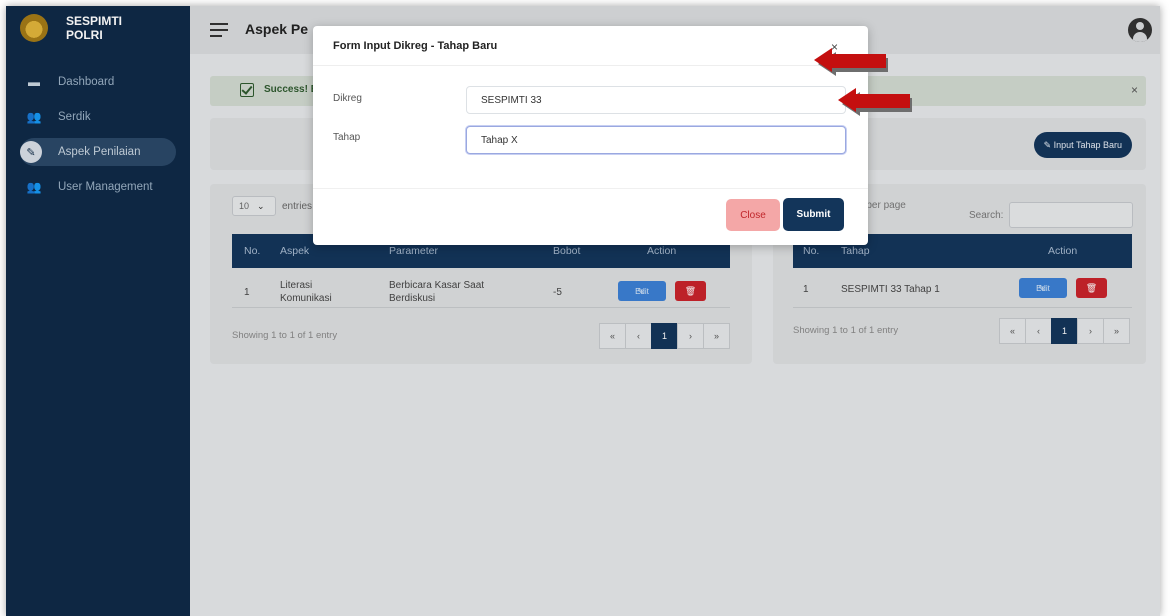  What do you see at coordinates (347, 137) in the screenshot?
I see `tahap-label: Tahap` at bounding box center [347, 137].